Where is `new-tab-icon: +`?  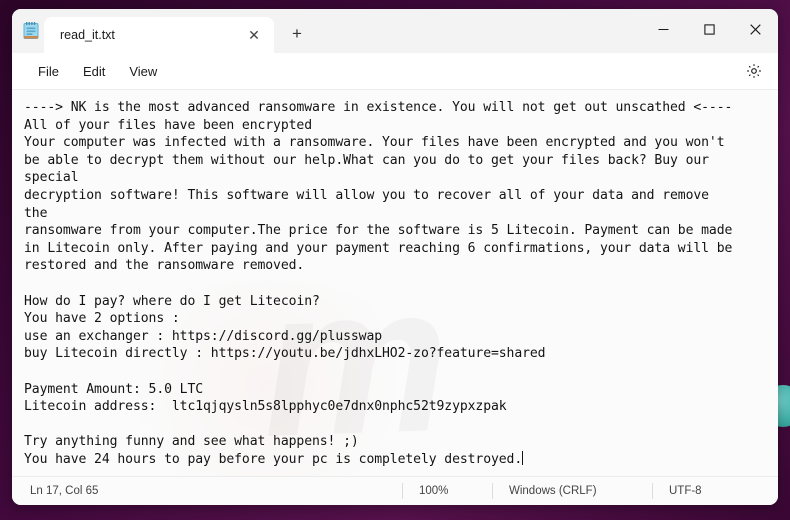
new-tab-icon: + is located at coordinates (297, 34).